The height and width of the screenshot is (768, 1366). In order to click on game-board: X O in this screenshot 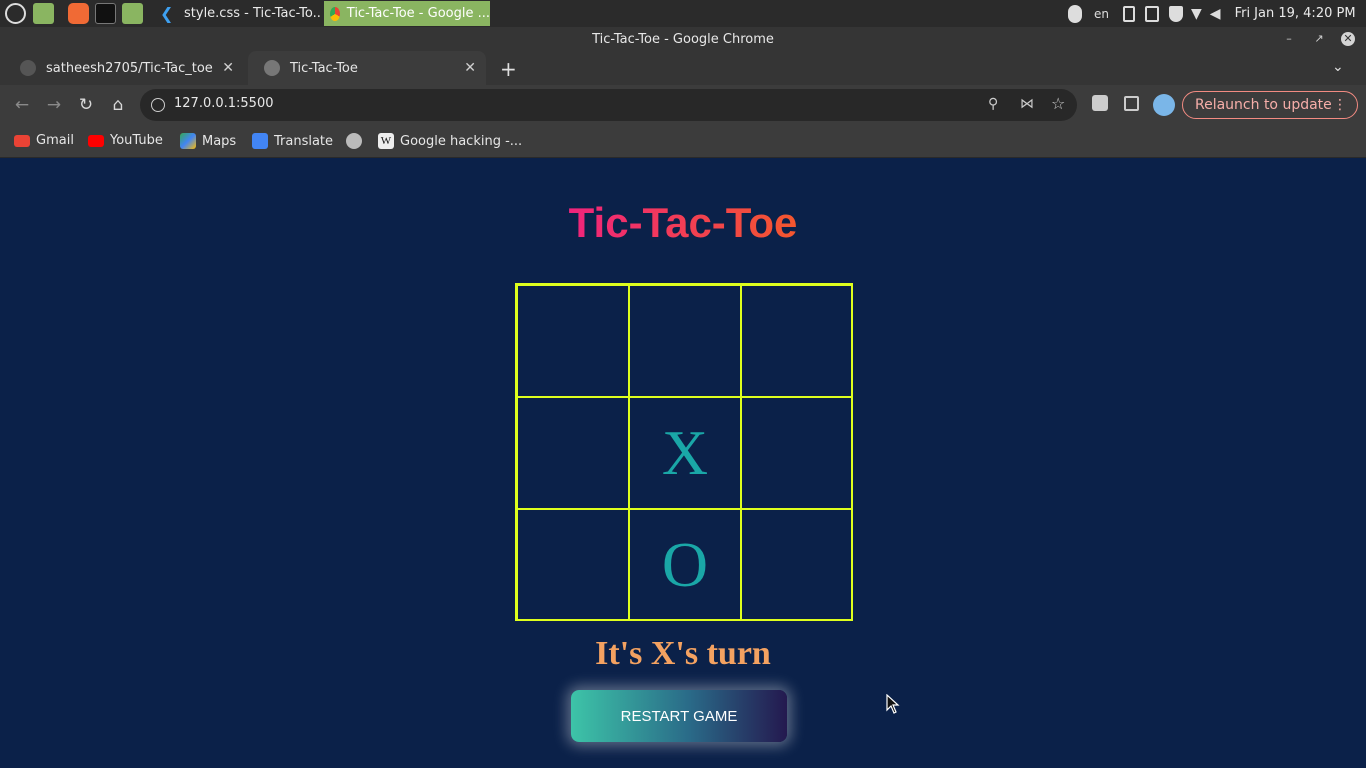, I will do `click(684, 452)`.